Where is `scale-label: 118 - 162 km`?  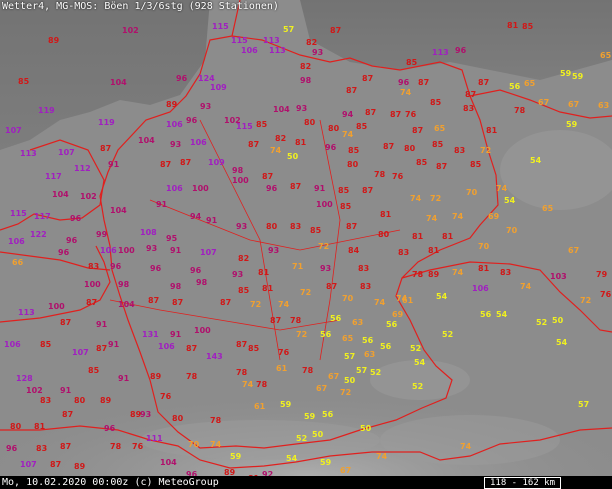 scale-label: 118 - 162 km is located at coordinates (522, 483).